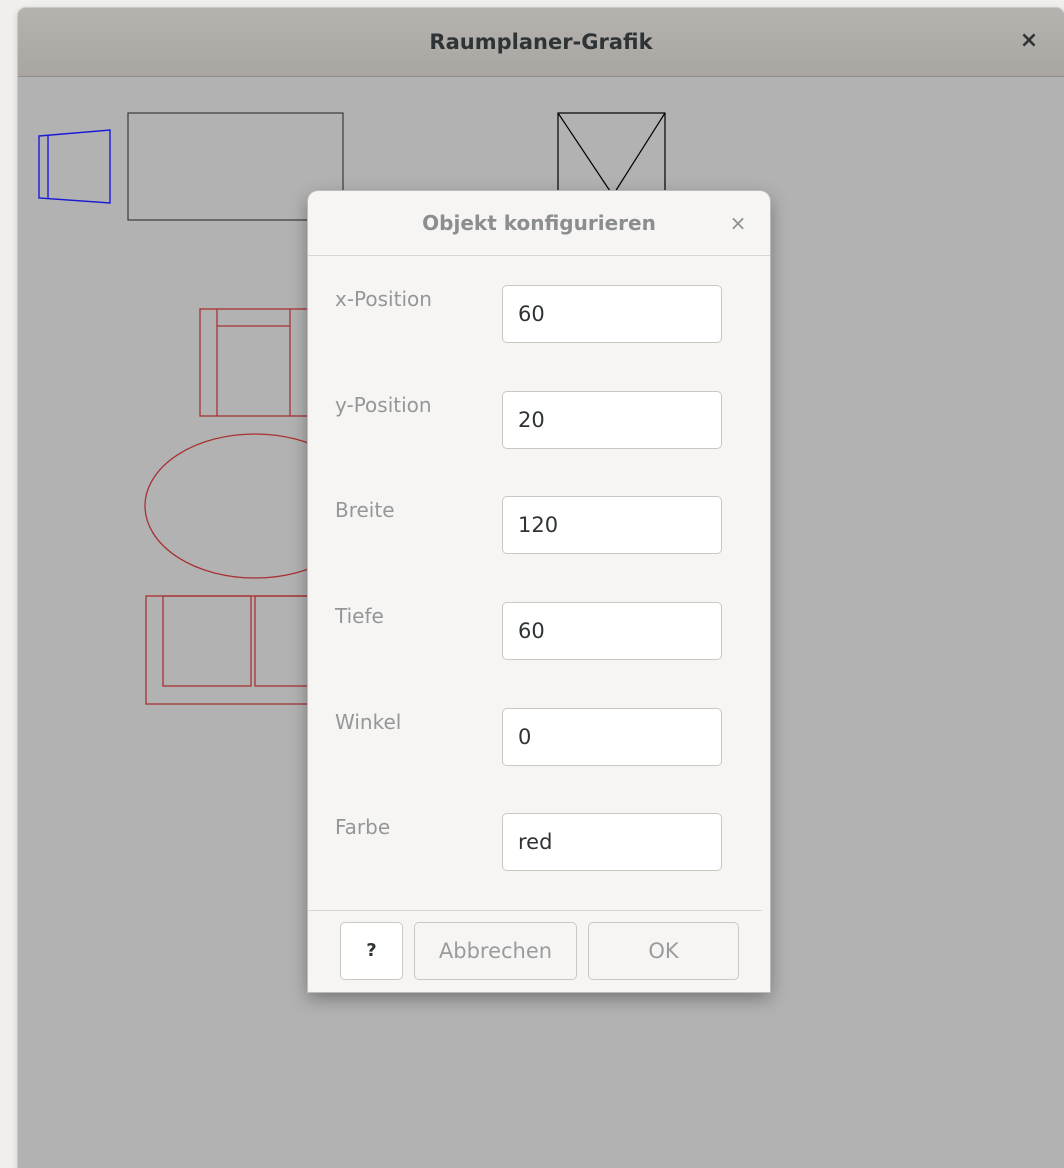 The width and height of the screenshot is (1064, 1168). Describe the element at coordinates (738, 223) in the screenshot. I see `dialog-close-icon: ×` at that location.